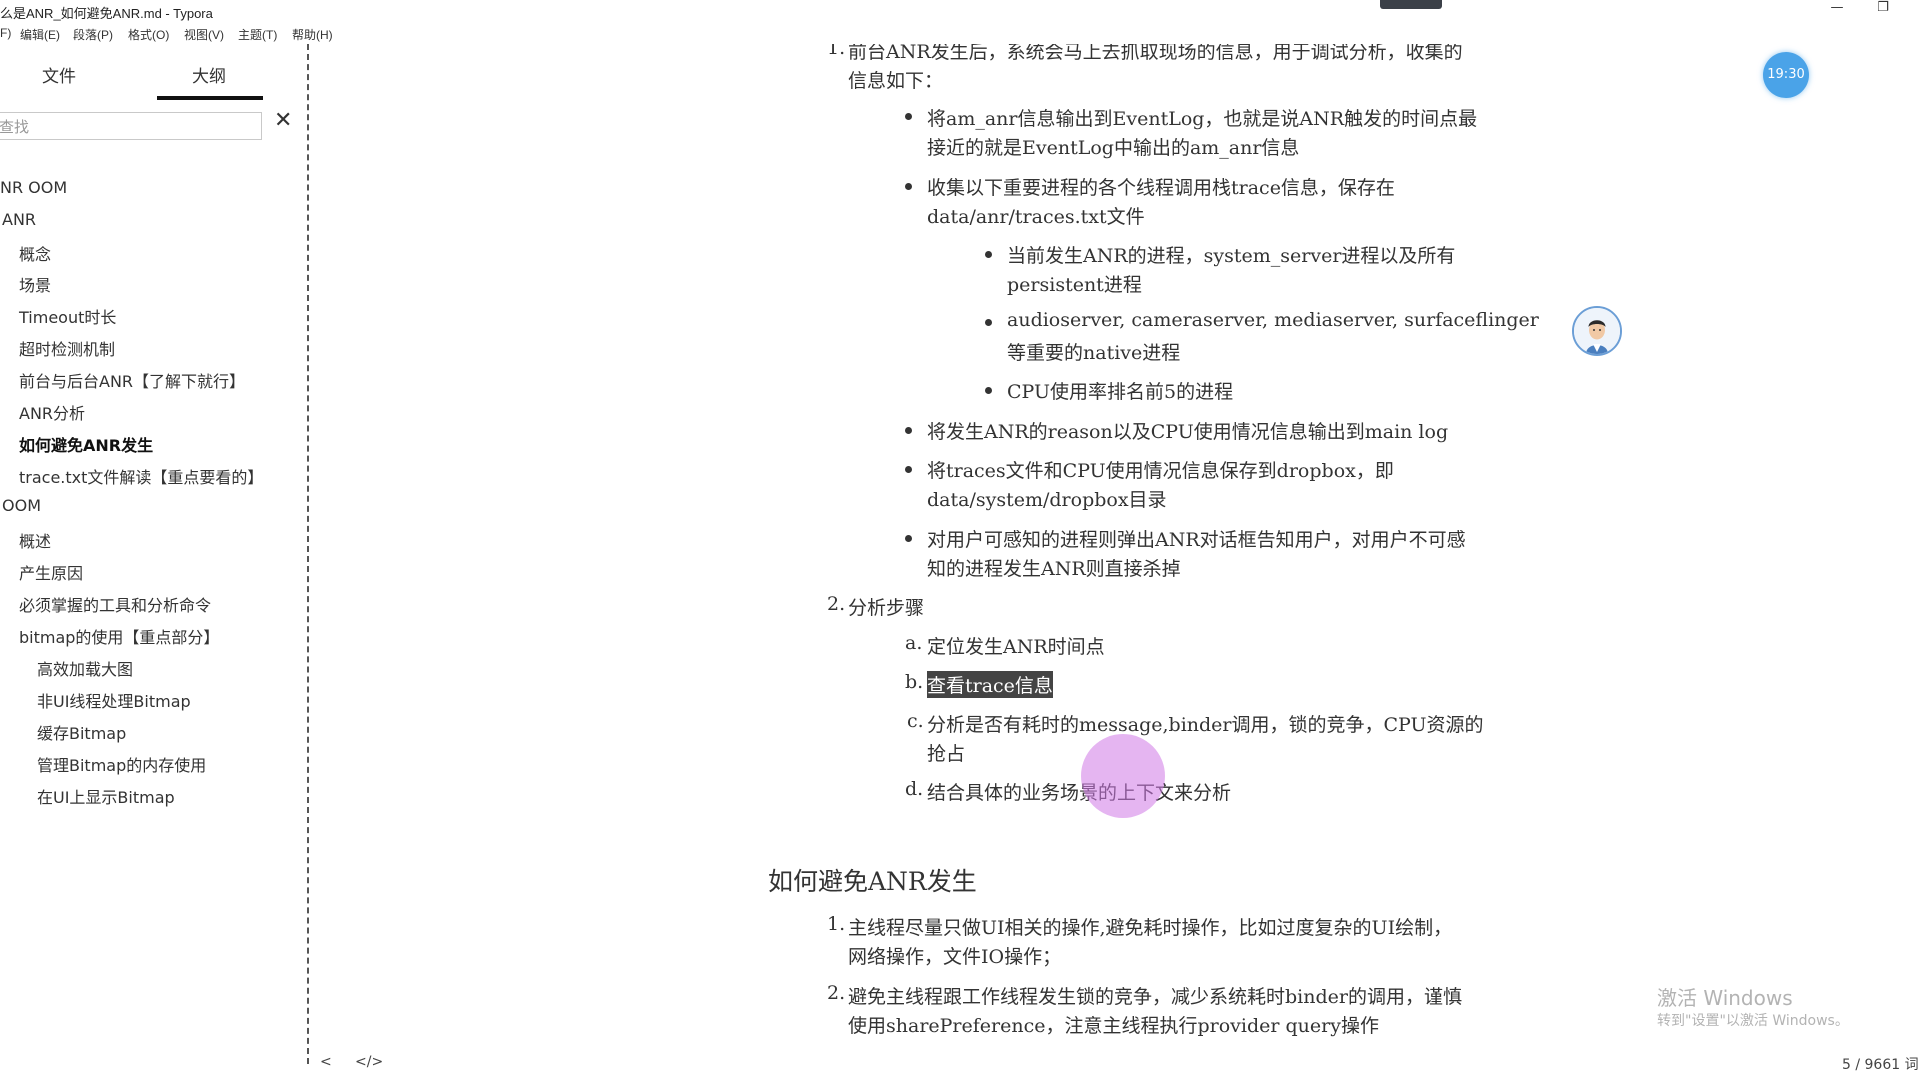 The width and height of the screenshot is (1920, 1080). I want to click on menu-file: F), so click(5, 33).